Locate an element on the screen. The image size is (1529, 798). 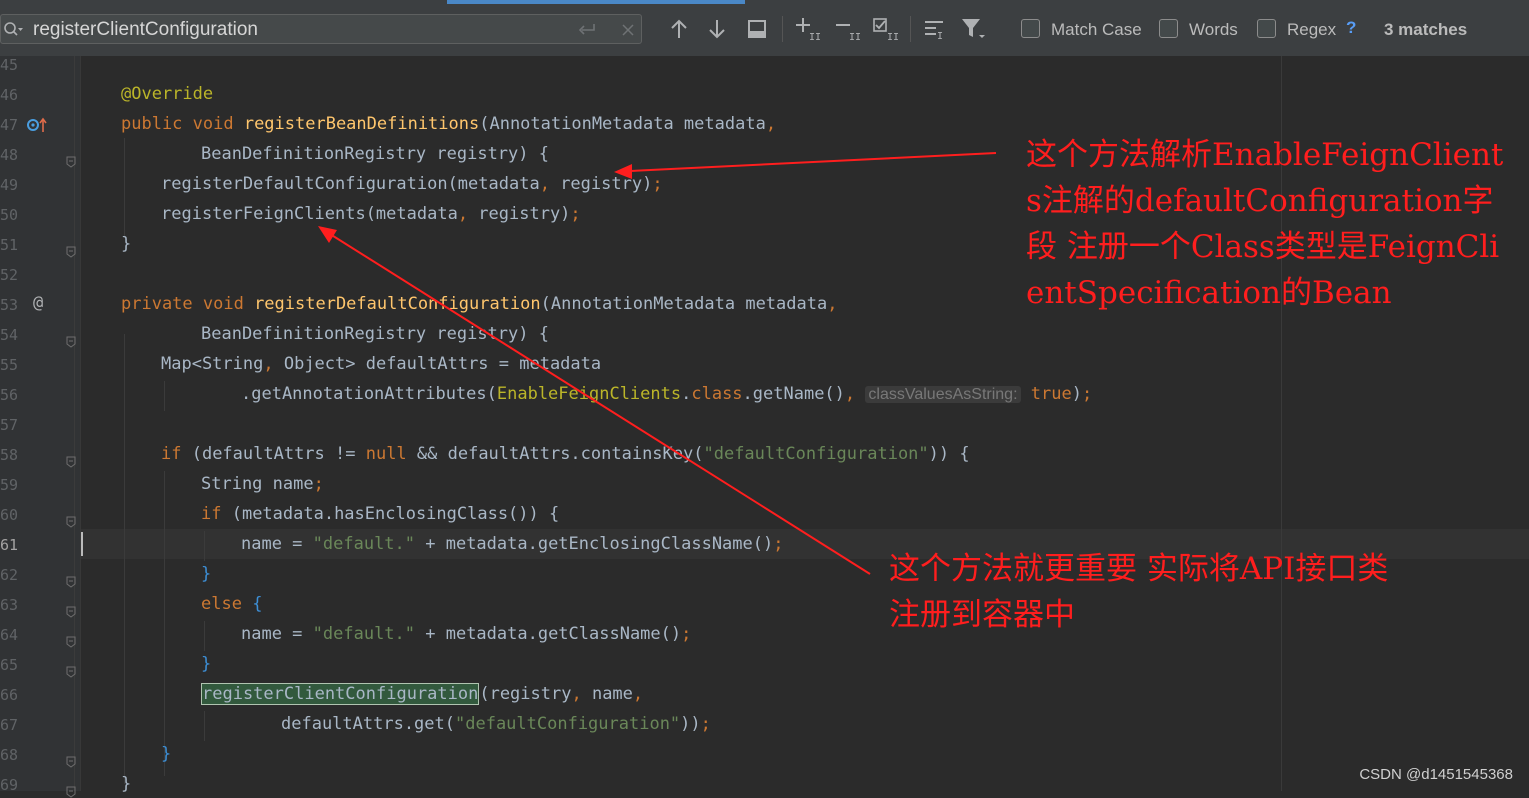
select-all-occurrences-icon is located at coordinates (757, 29).